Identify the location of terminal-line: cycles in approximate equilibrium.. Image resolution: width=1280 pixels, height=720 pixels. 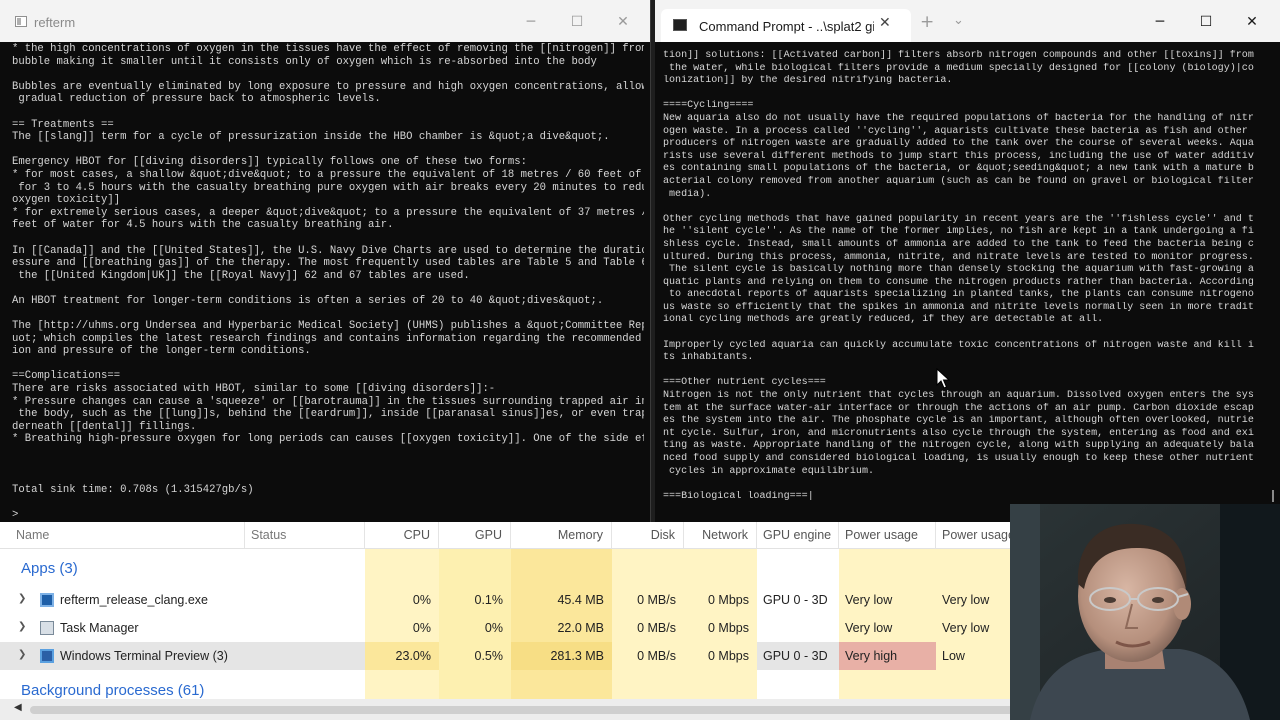
(769, 471).